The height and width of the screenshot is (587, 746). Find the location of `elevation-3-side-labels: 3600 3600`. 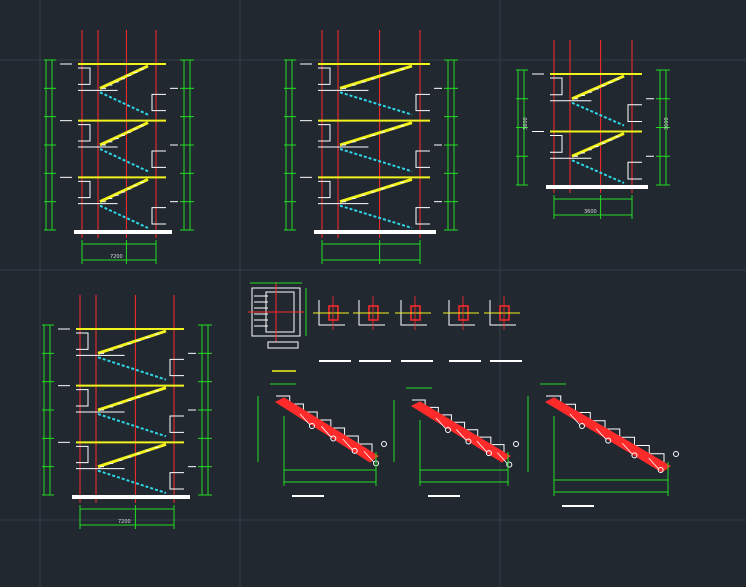

elevation-3-side-labels: 3600 3600 is located at coordinates (596, 123).